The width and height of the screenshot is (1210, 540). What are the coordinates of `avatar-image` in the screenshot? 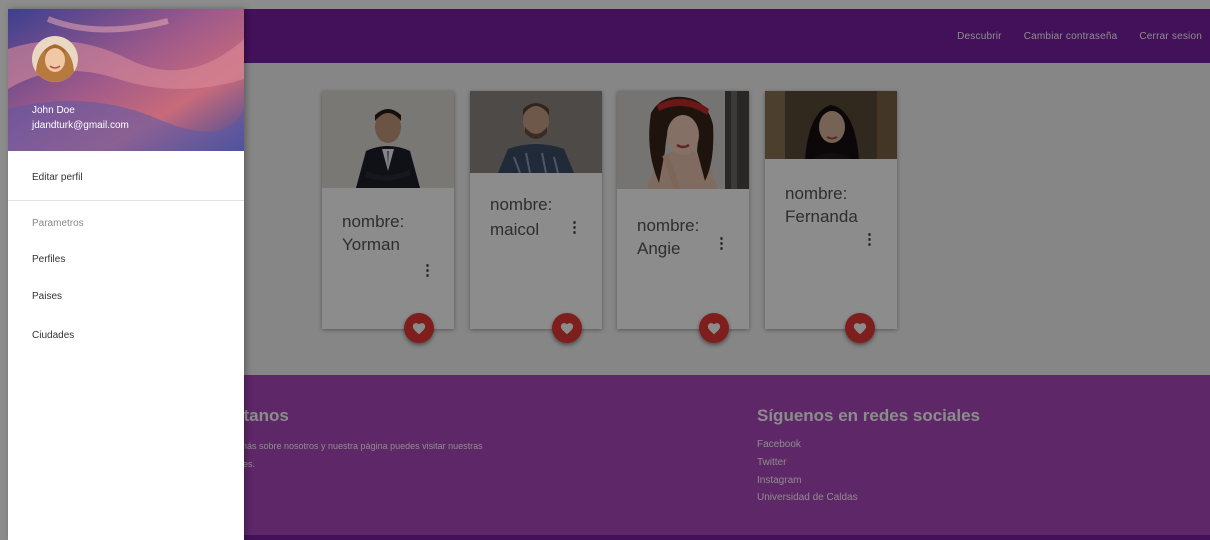 It's located at (55, 59).